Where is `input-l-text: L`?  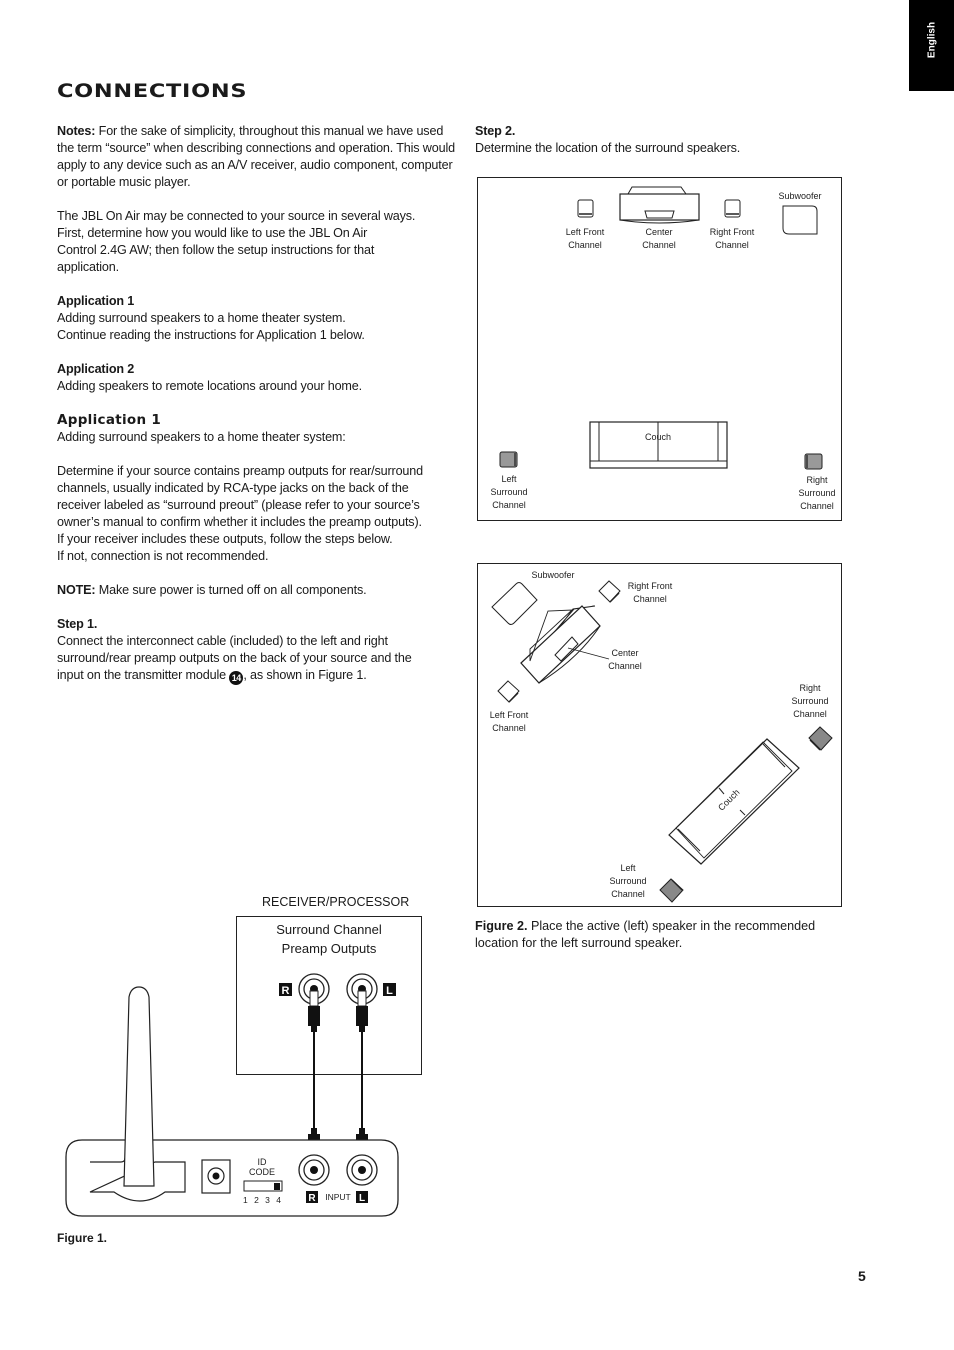 input-l-text: L is located at coordinates (362, 1198).